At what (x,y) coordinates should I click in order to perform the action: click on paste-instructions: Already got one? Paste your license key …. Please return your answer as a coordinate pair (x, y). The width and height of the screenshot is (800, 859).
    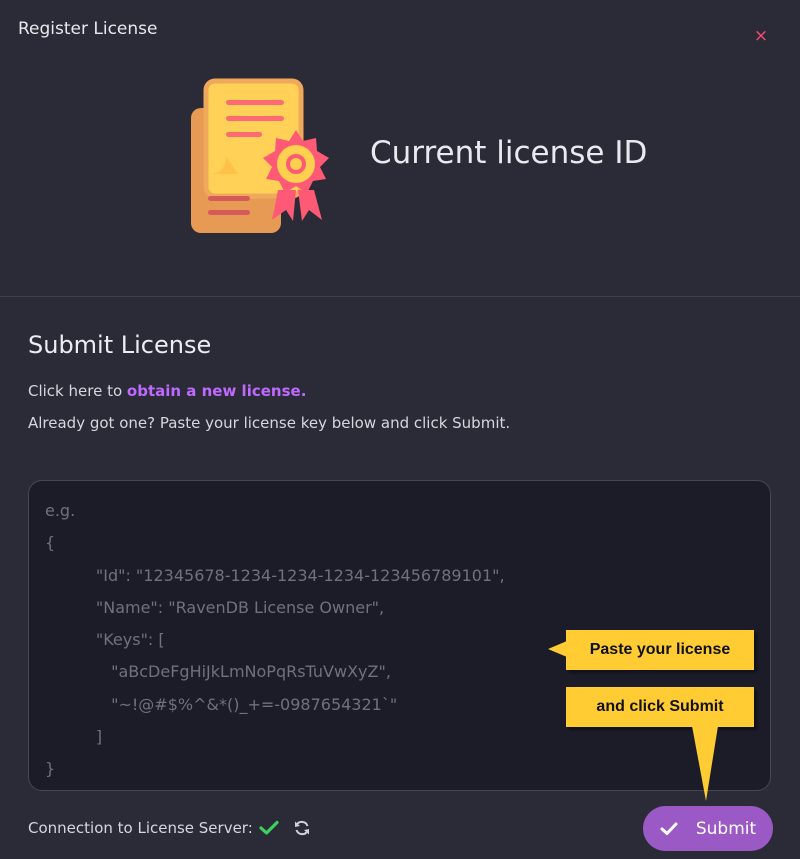
    Looking at the image, I should click on (269, 423).